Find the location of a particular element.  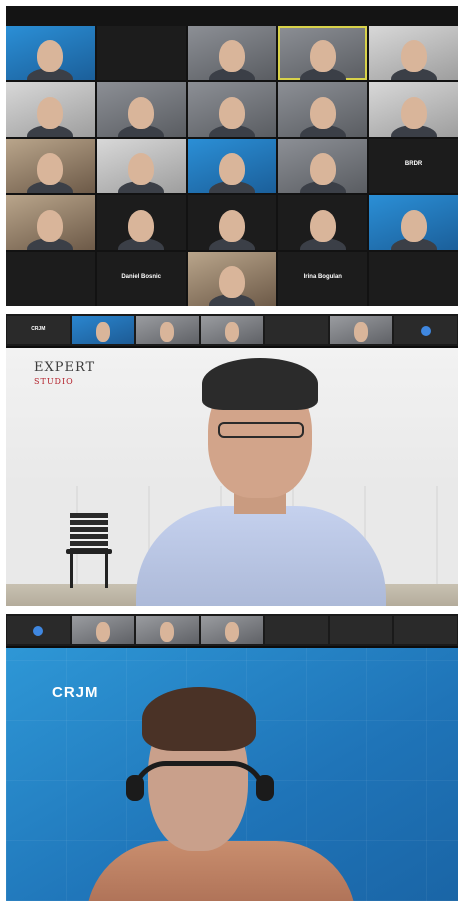

participant-filmstrip is located at coordinates (232, 630).